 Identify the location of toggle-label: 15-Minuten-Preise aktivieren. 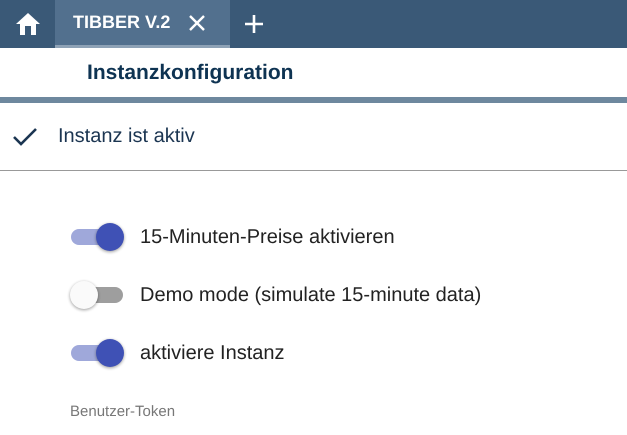
(267, 237).